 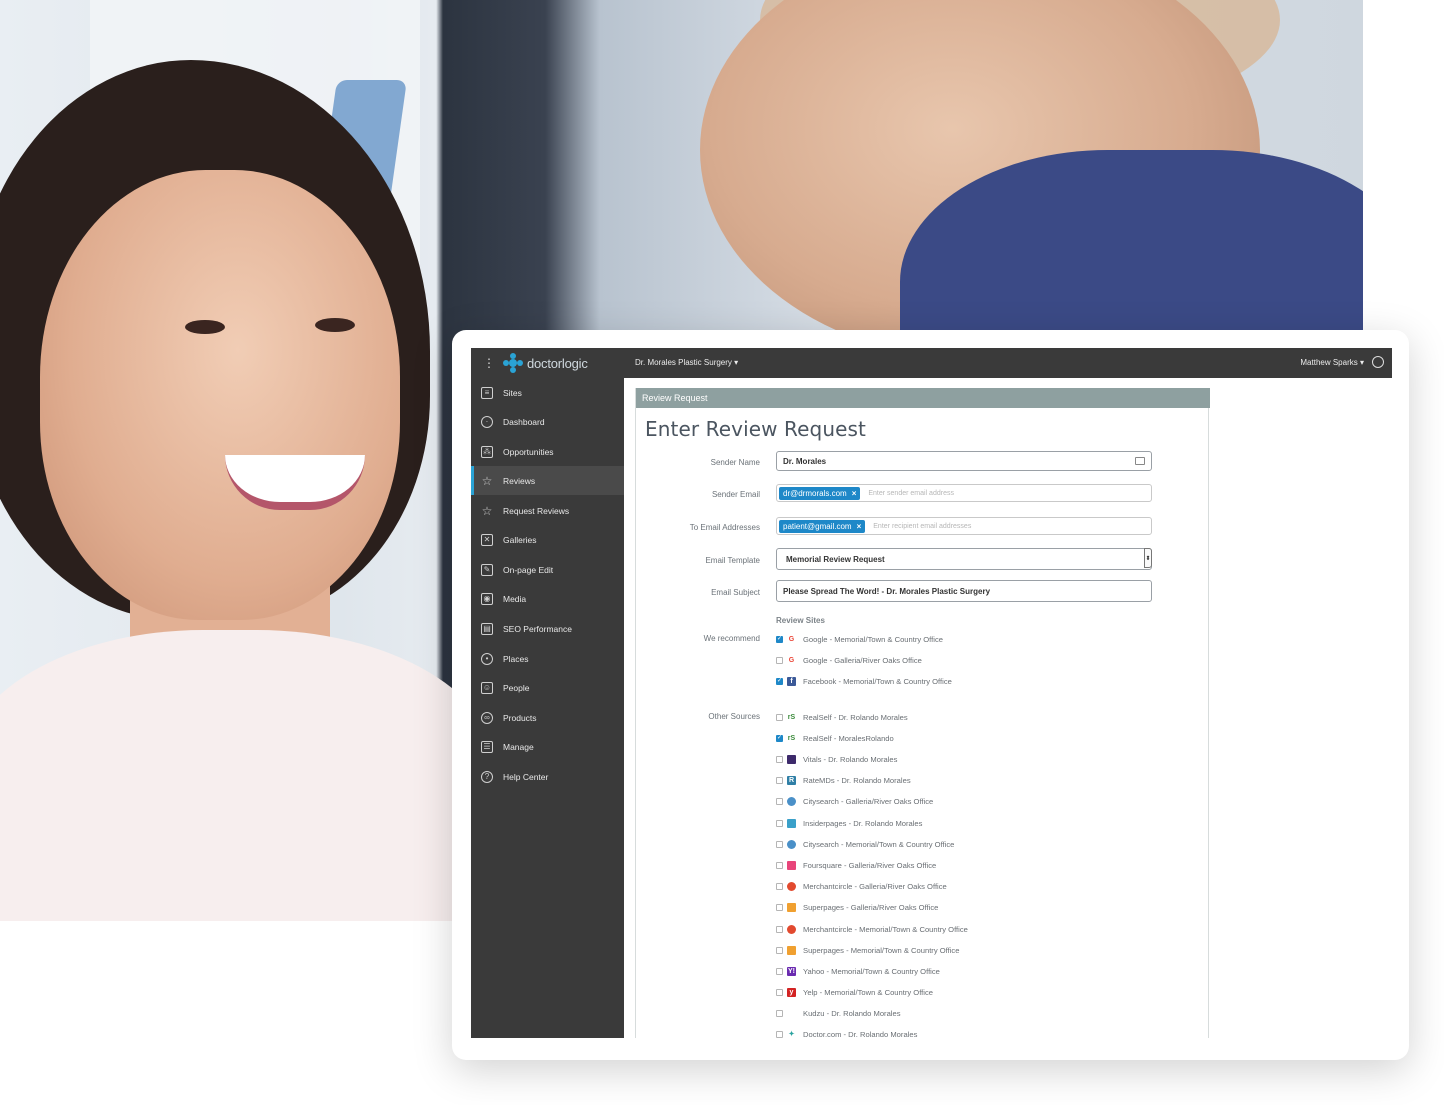 What do you see at coordinates (791, 886) in the screenshot?
I see `merchantcircle-icon` at bounding box center [791, 886].